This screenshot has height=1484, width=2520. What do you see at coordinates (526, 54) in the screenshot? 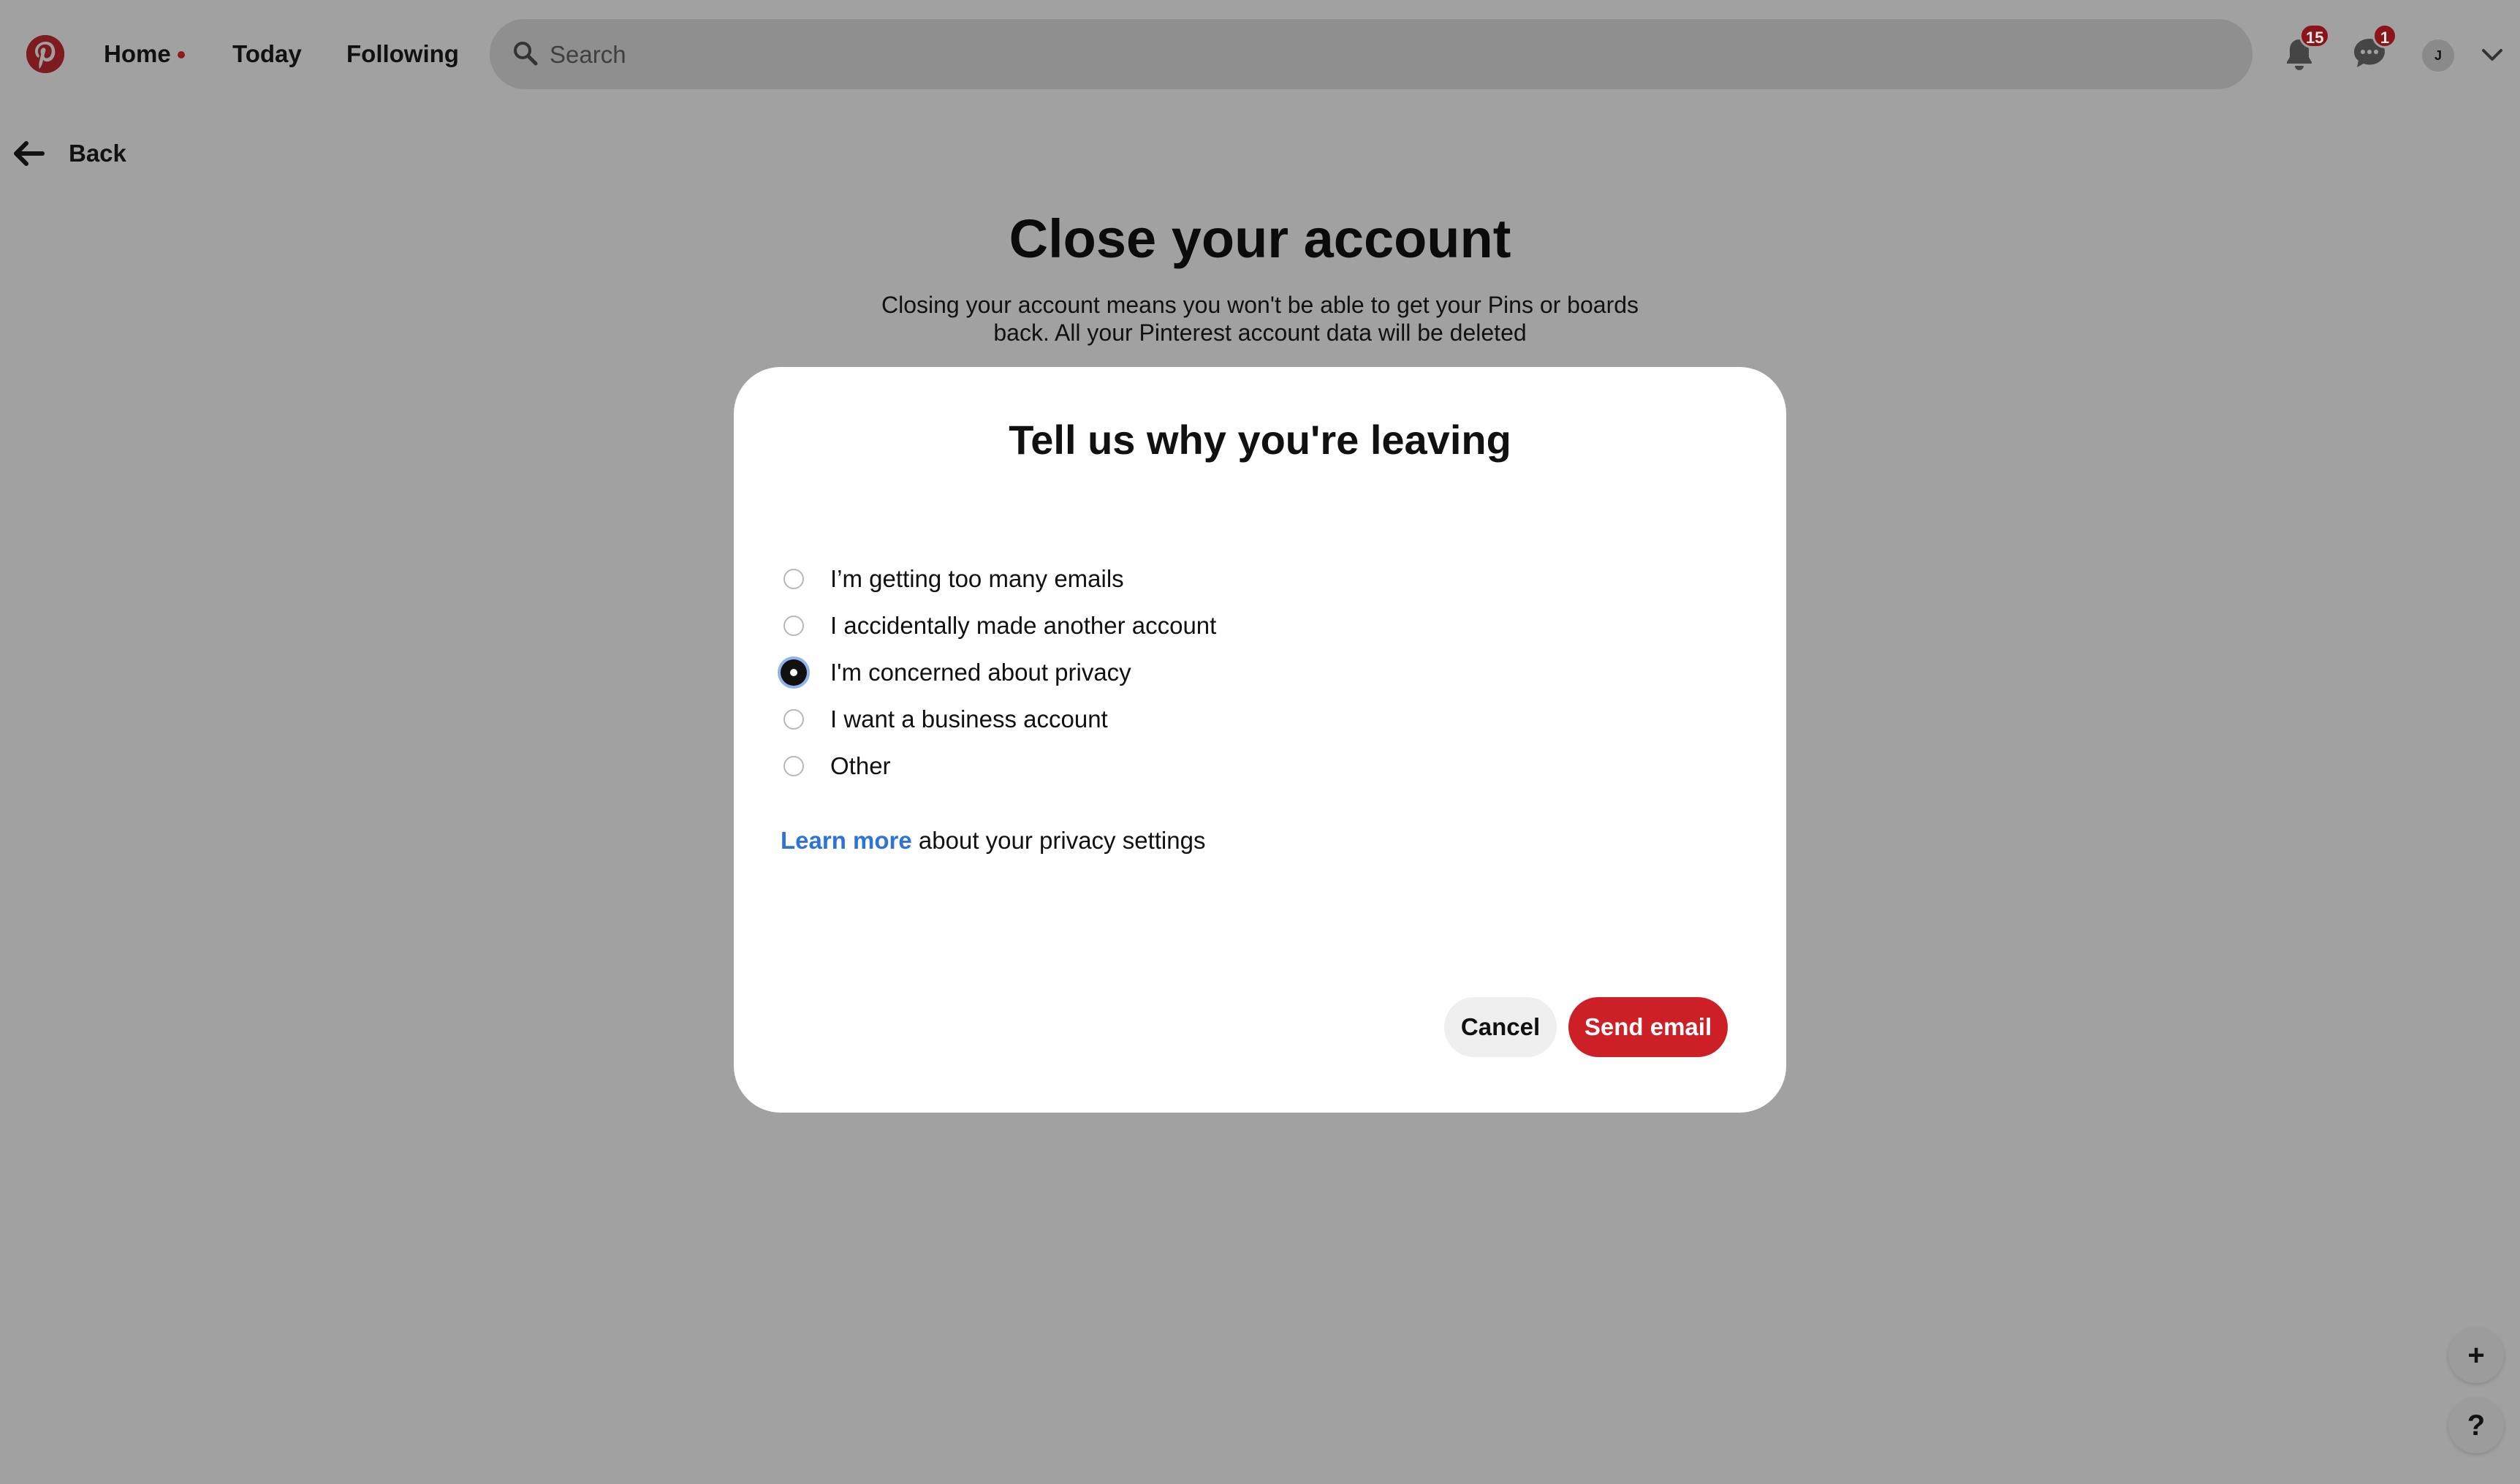
I see `search-icon` at bounding box center [526, 54].